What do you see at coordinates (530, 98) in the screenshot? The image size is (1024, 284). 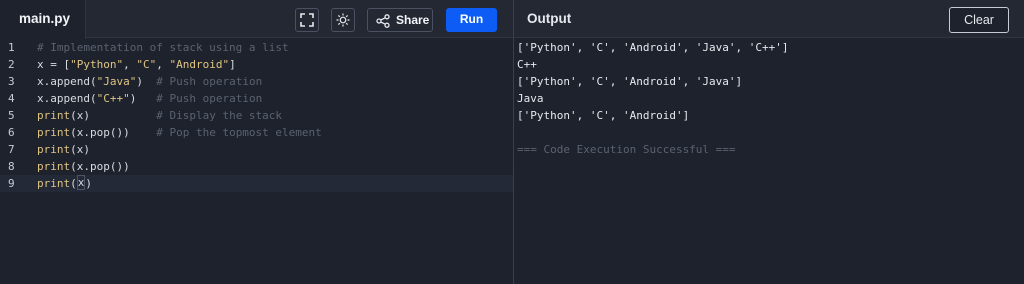 I see `output-line: Java` at bounding box center [530, 98].